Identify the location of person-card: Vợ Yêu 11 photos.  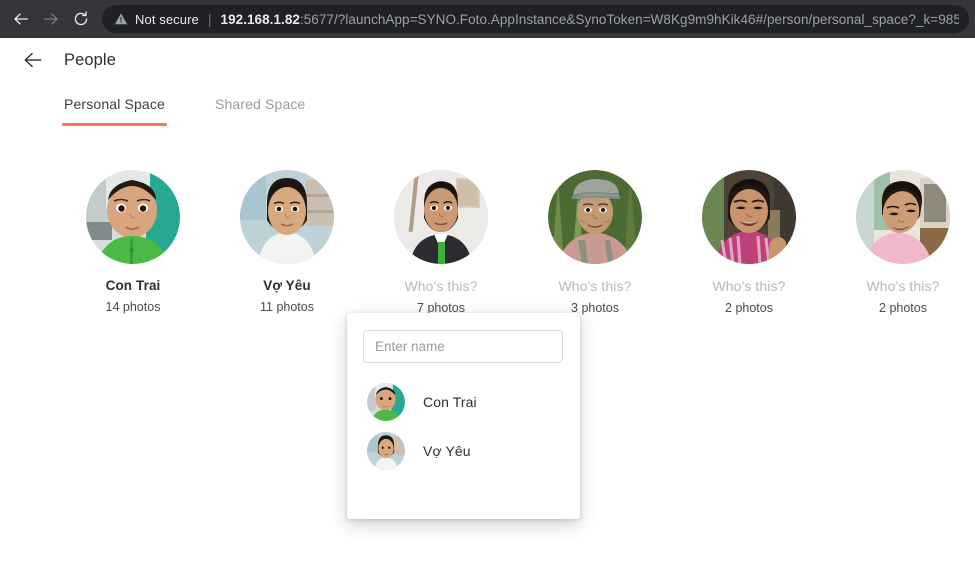
(287, 242).